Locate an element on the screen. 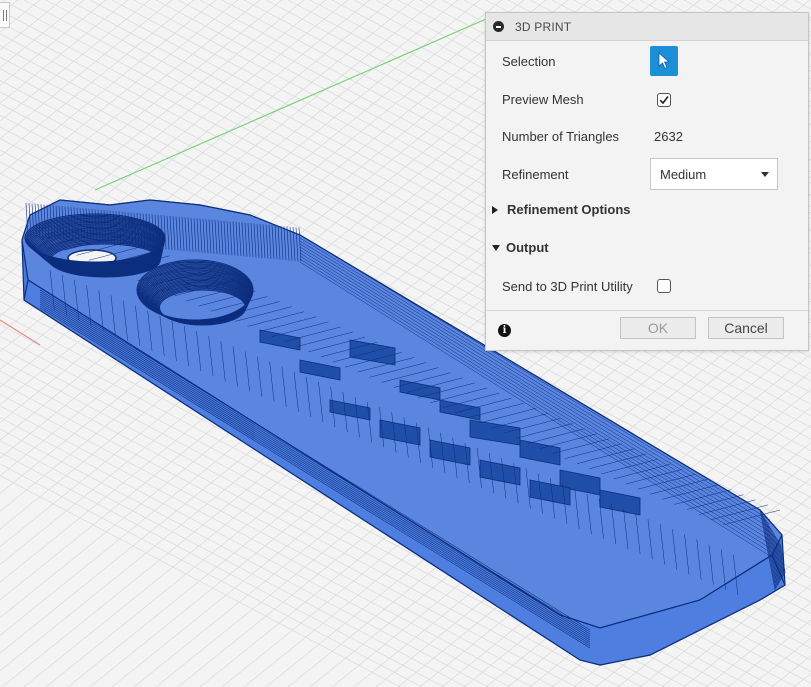 This screenshot has width=811, height=687. send-checkbox is located at coordinates (664, 286).